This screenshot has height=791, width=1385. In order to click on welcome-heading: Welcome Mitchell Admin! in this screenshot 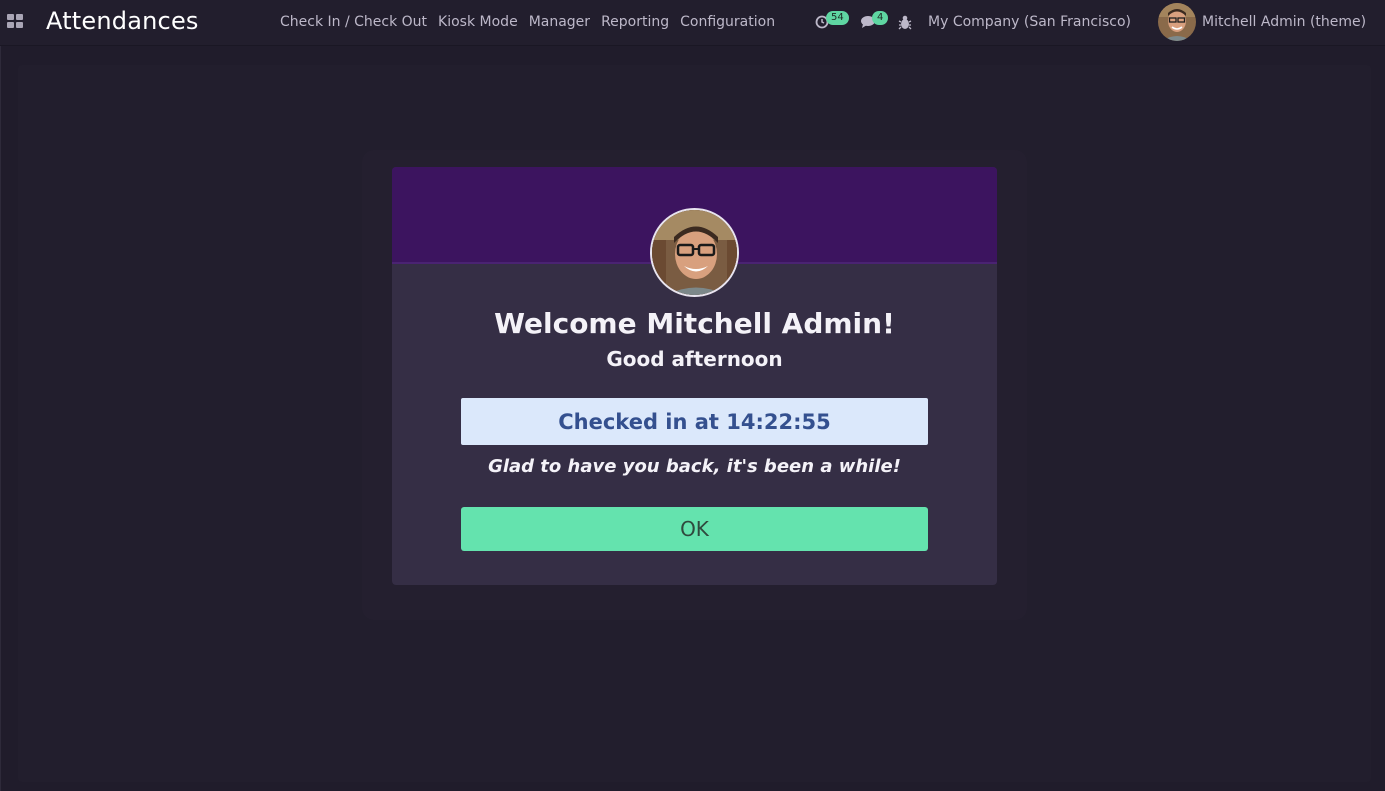, I will do `click(694, 323)`.